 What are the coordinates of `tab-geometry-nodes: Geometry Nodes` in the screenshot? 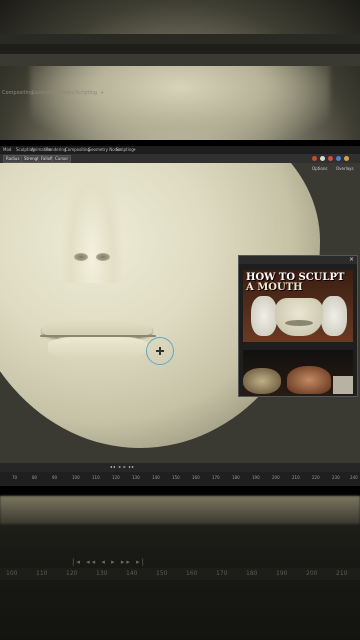 It's located at (53, 93).